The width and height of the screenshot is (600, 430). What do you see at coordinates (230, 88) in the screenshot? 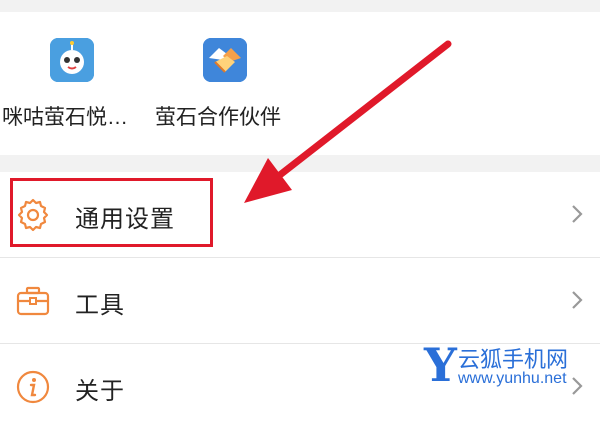
I see `app-ezviz-partner: 萤石合作伙伴` at bounding box center [230, 88].